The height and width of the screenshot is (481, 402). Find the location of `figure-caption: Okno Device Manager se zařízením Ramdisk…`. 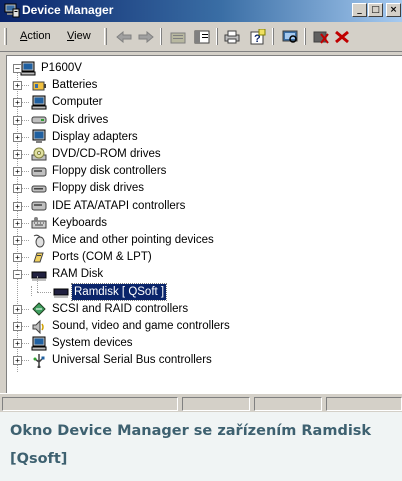

figure-caption: Okno Device Manager se zařízením Ramdisk… is located at coordinates (191, 445).